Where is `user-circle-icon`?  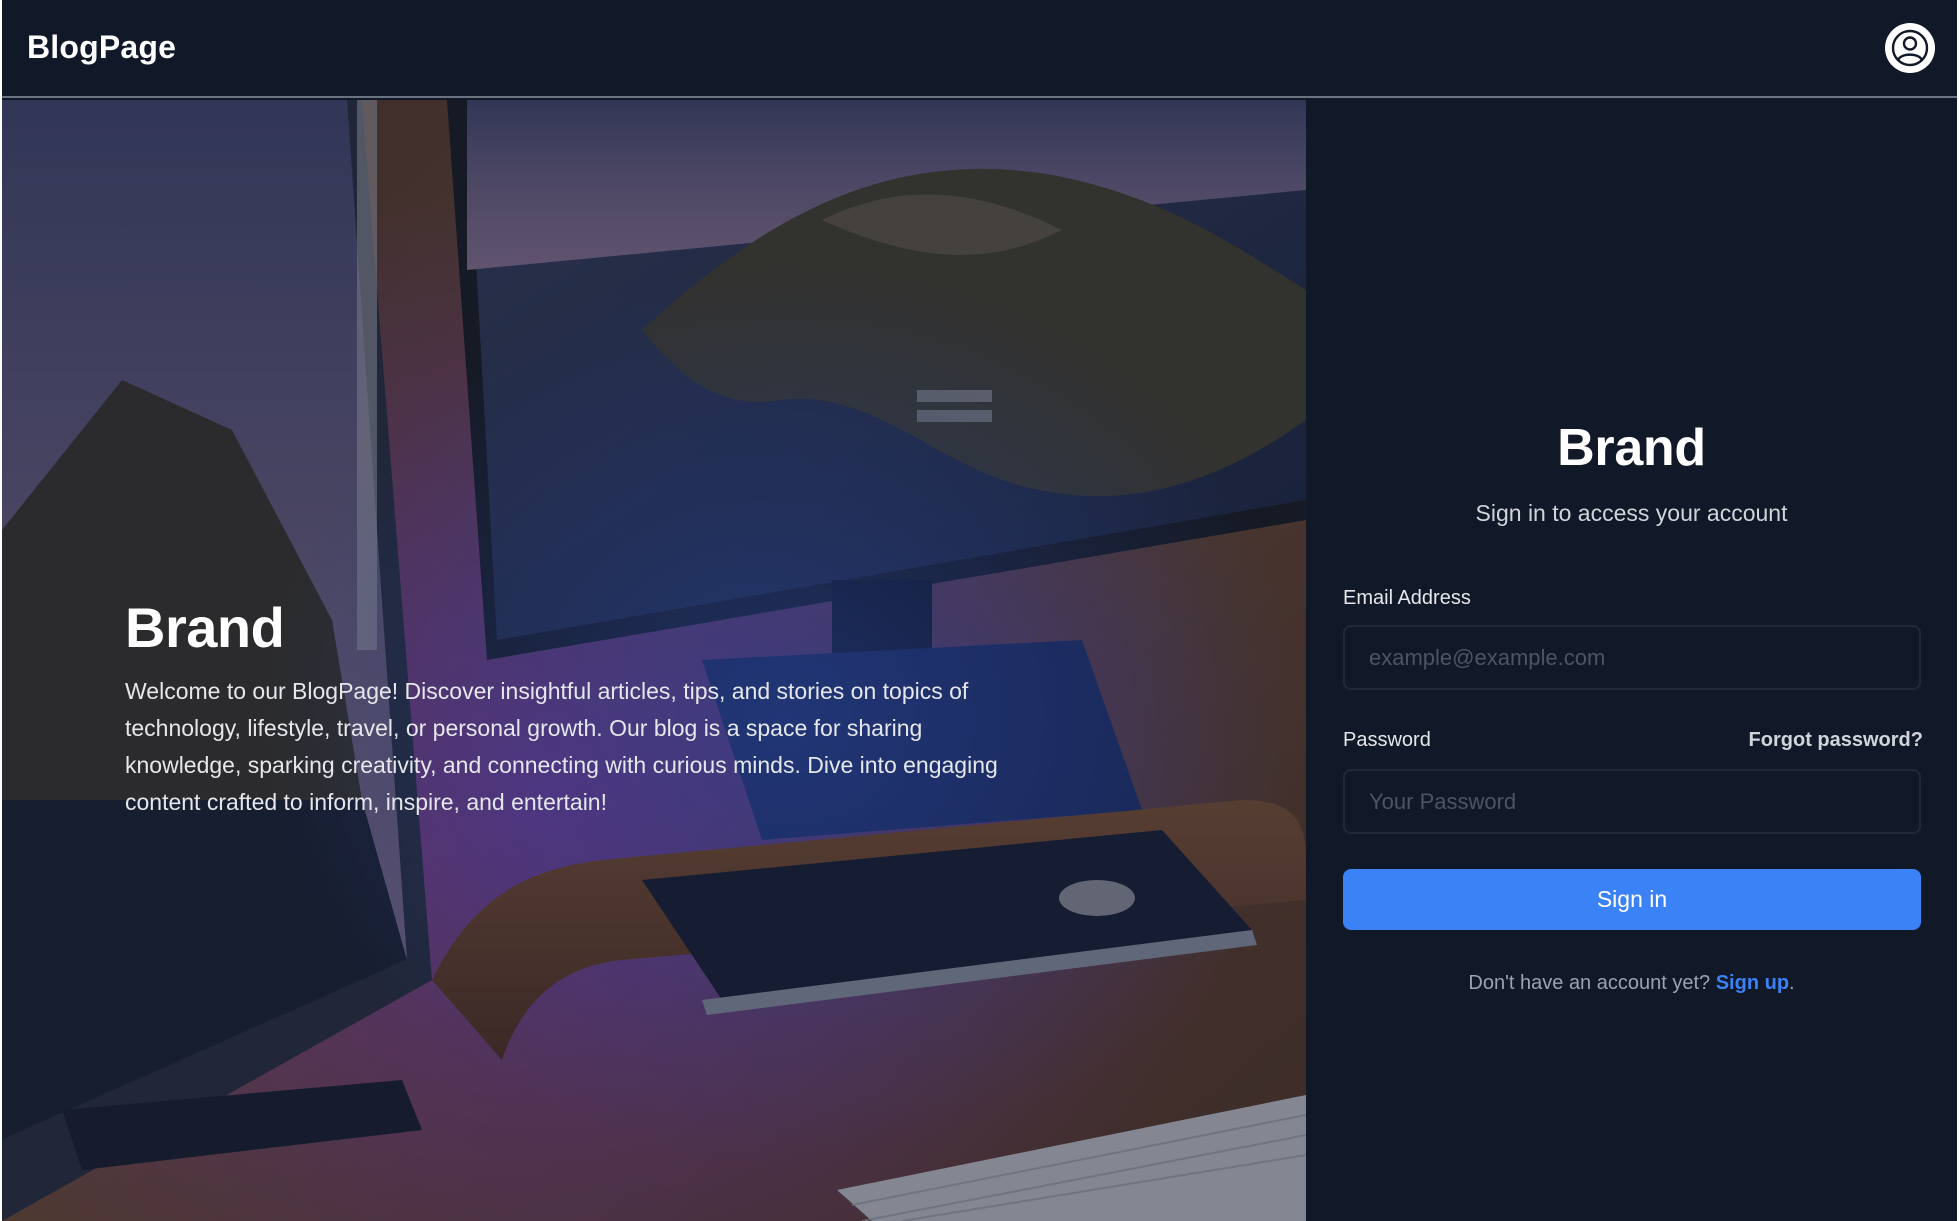
user-circle-icon is located at coordinates (1910, 48).